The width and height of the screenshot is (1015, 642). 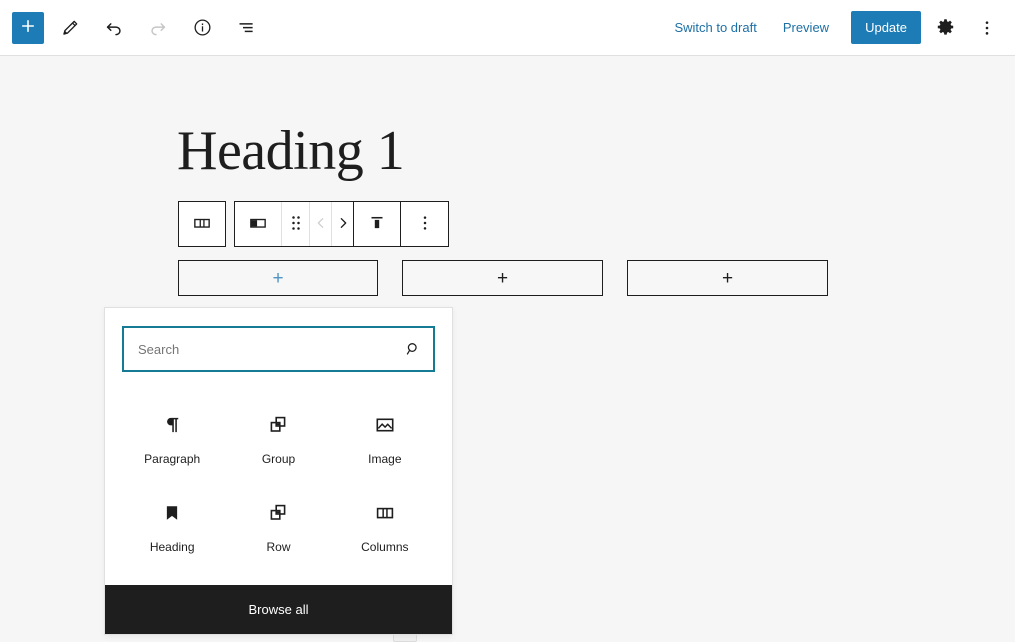 I want to click on list-view-button, so click(x=246, y=28).